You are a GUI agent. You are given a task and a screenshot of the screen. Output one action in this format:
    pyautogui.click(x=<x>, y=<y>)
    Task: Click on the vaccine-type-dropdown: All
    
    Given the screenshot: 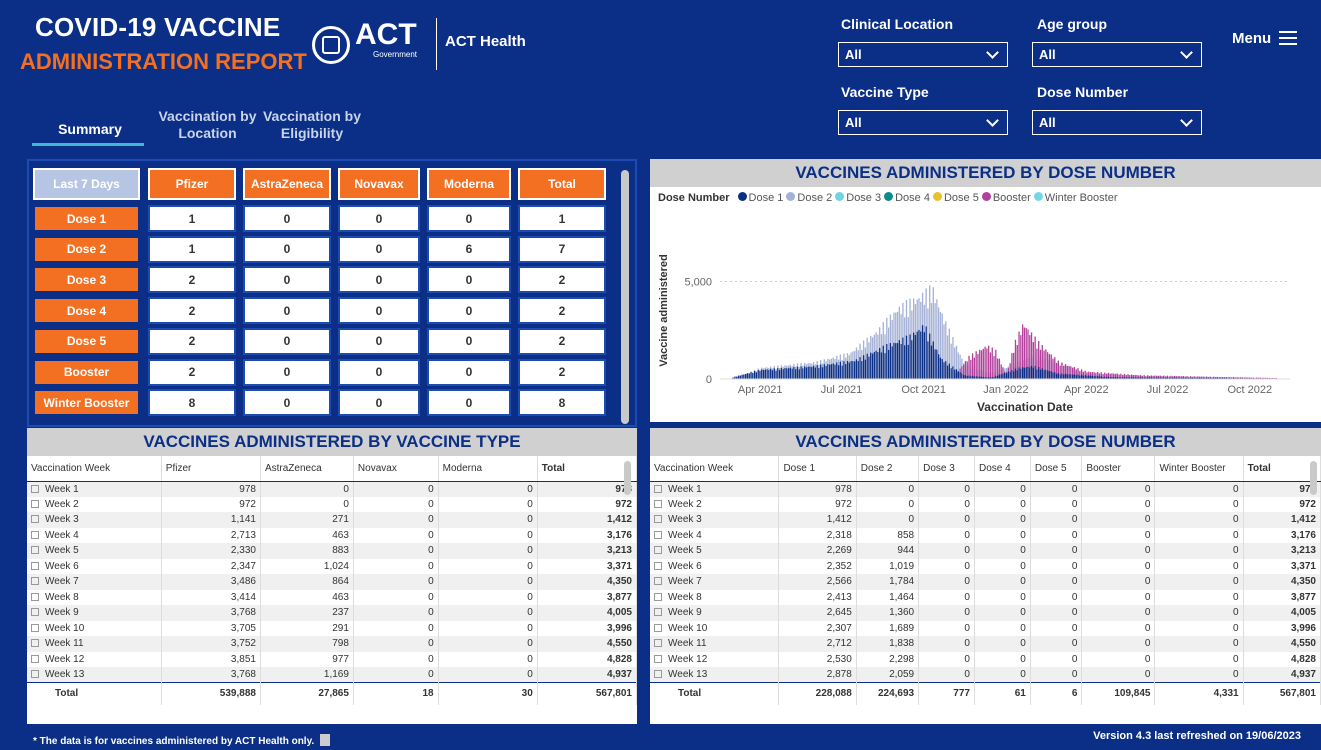 What is the action you would take?
    pyautogui.click(x=923, y=122)
    